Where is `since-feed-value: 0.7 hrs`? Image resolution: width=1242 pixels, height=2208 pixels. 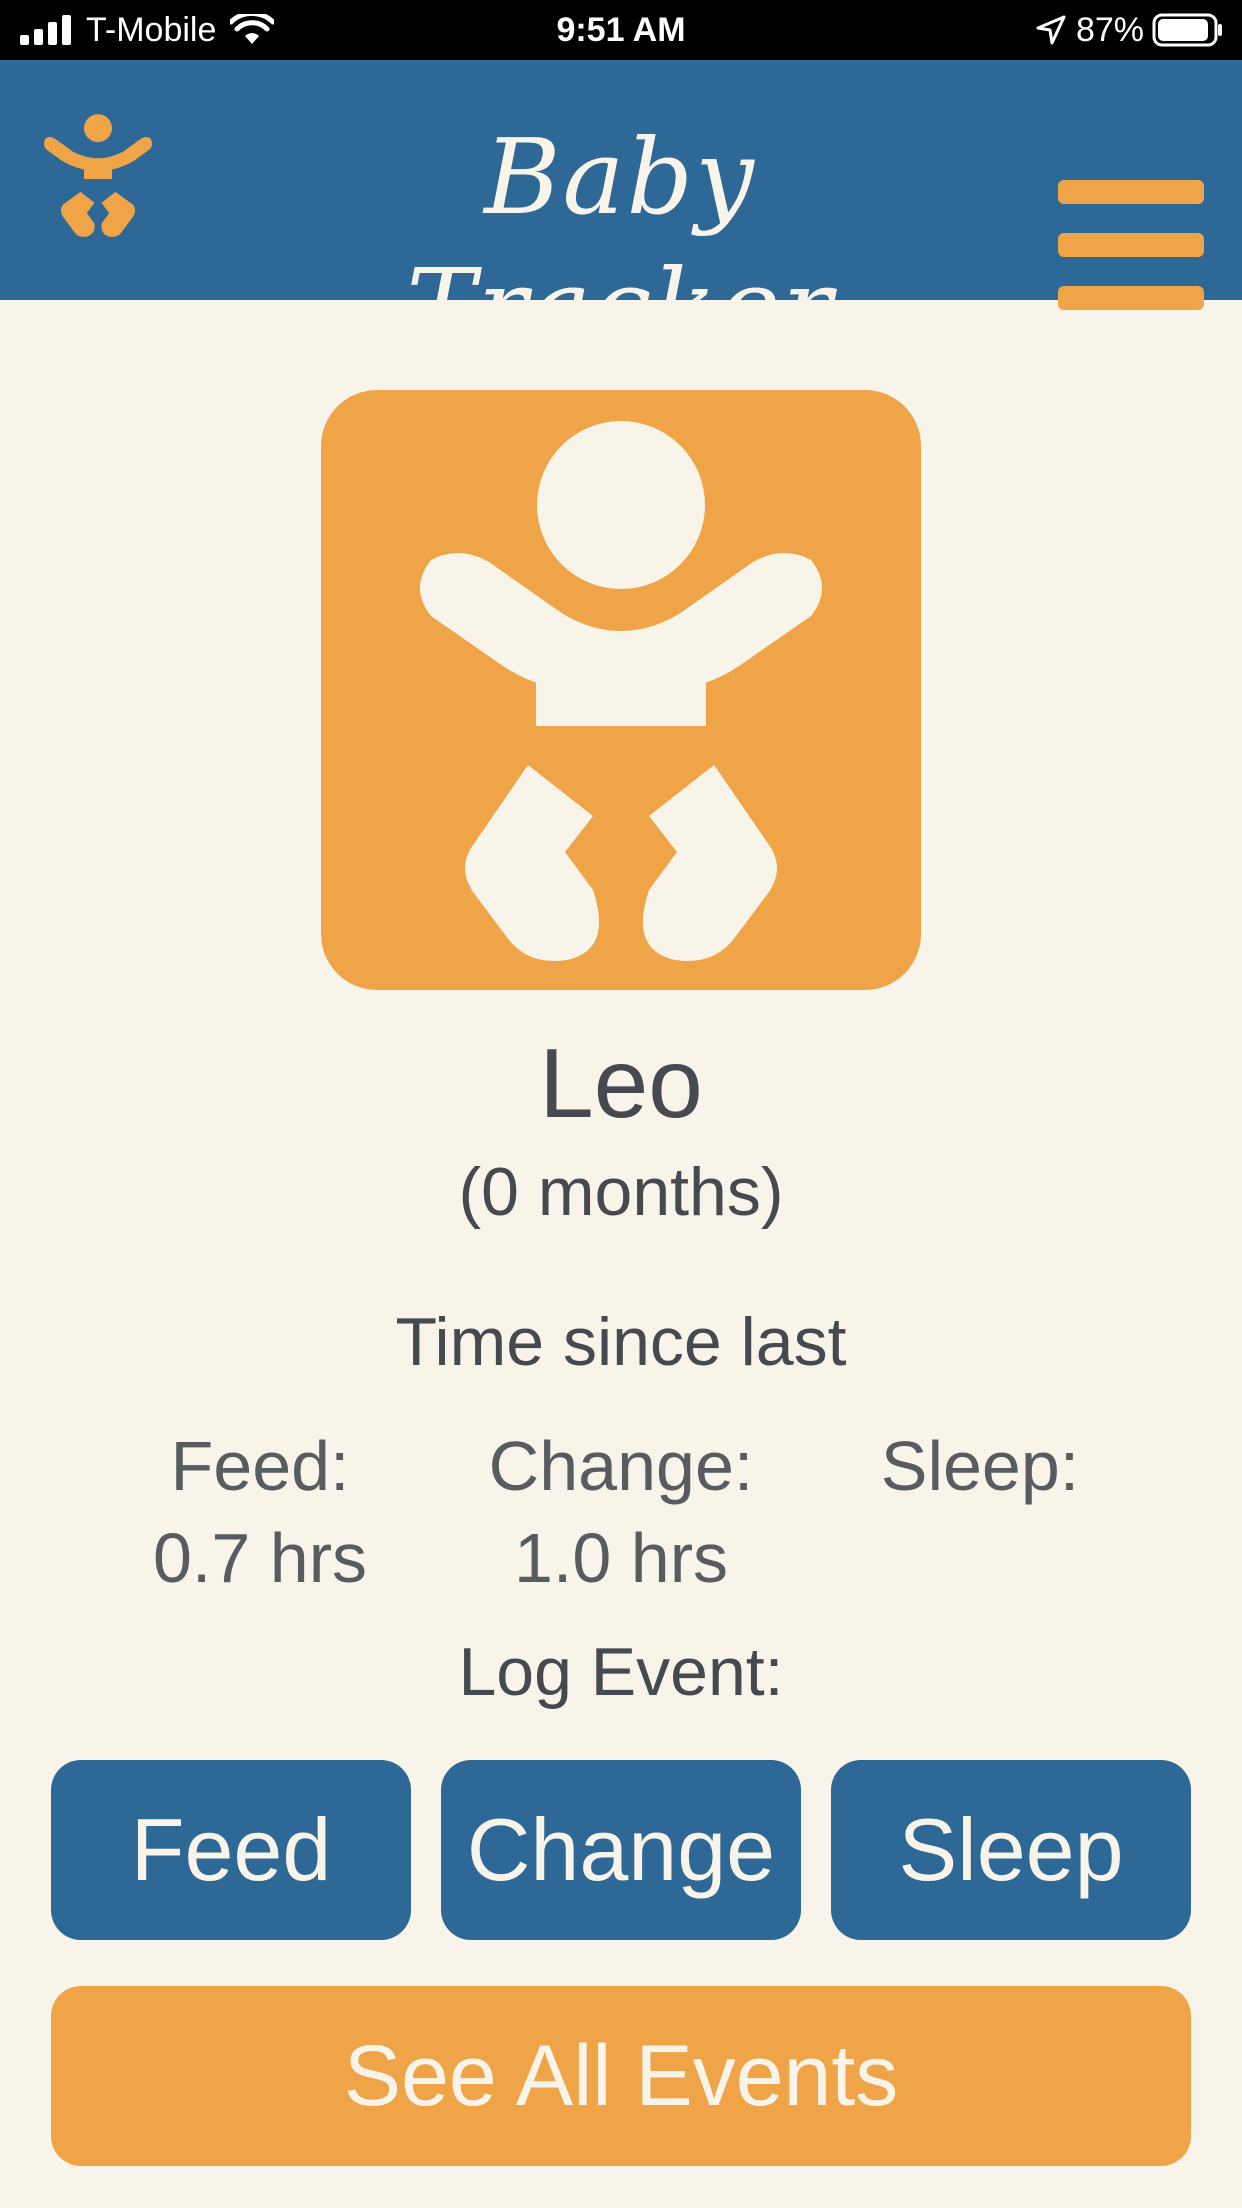 since-feed-value: 0.7 hrs is located at coordinates (260, 1558).